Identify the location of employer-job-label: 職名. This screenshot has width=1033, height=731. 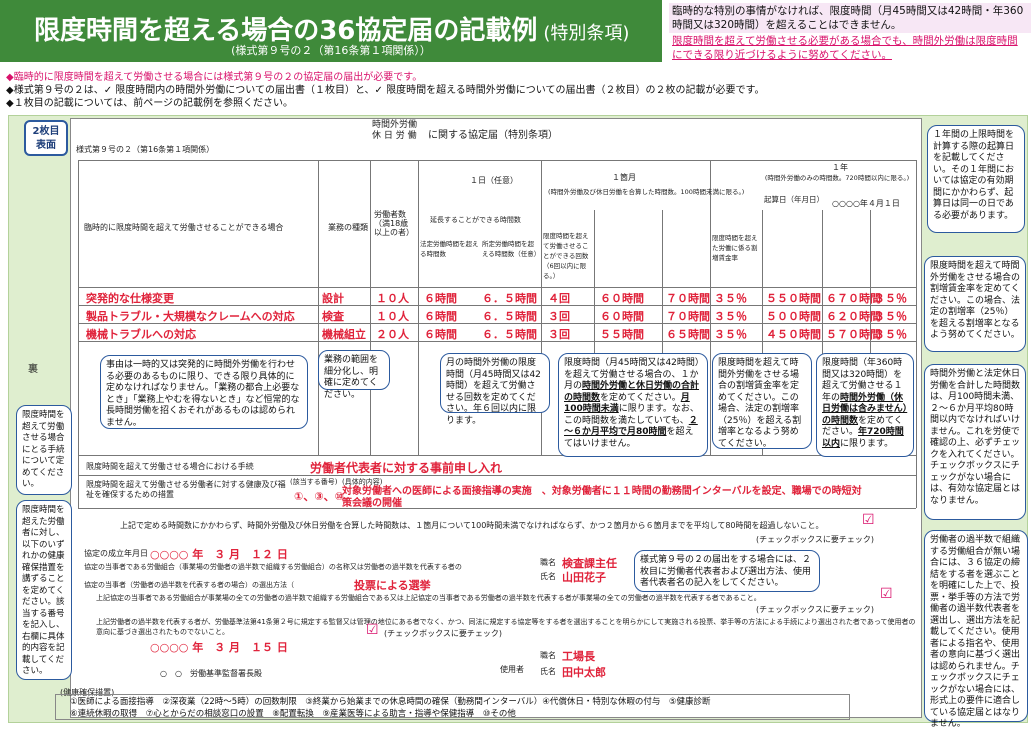
(548, 655).